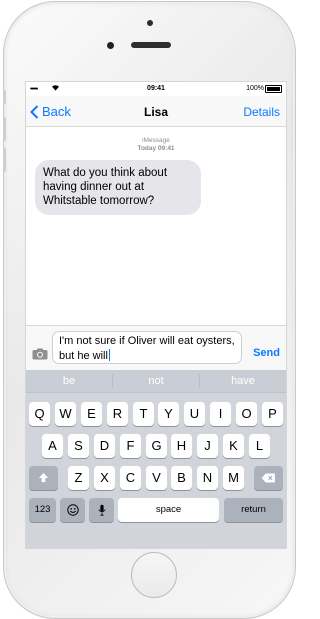 The image size is (320, 619). What do you see at coordinates (104, 446) in the screenshot?
I see `key-d: D` at bounding box center [104, 446].